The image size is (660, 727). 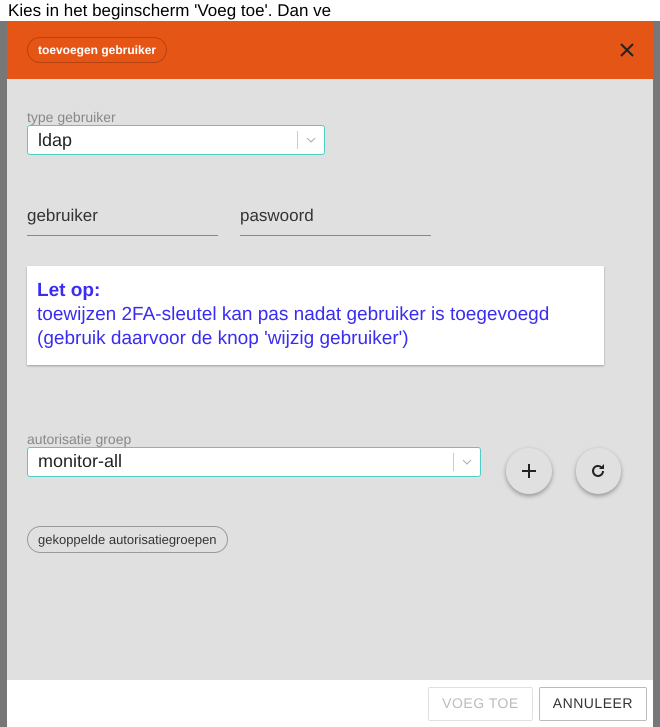 What do you see at coordinates (335, 219) in the screenshot?
I see `text-field: paswoord` at bounding box center [335, 219].